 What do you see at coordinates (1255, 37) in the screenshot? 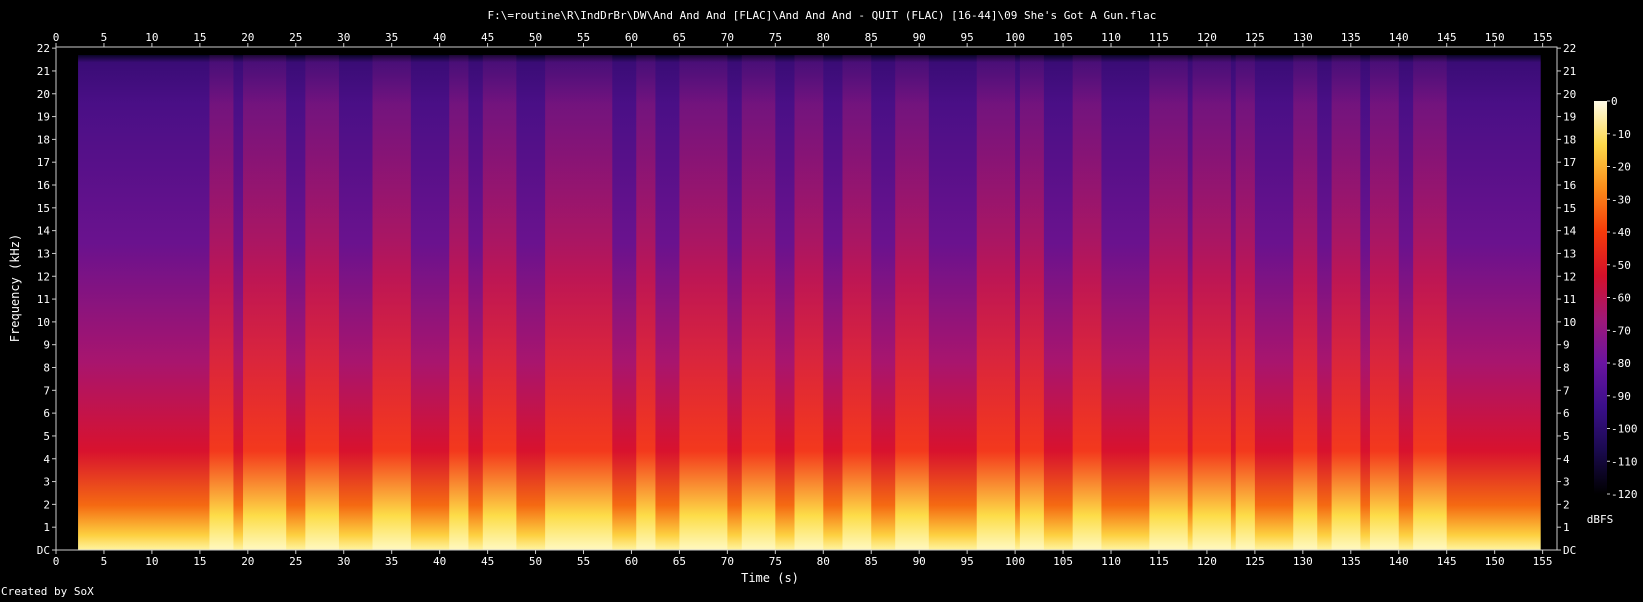
I see `x-tick-label-top-125: 125` at bounding box center [1255, 37].